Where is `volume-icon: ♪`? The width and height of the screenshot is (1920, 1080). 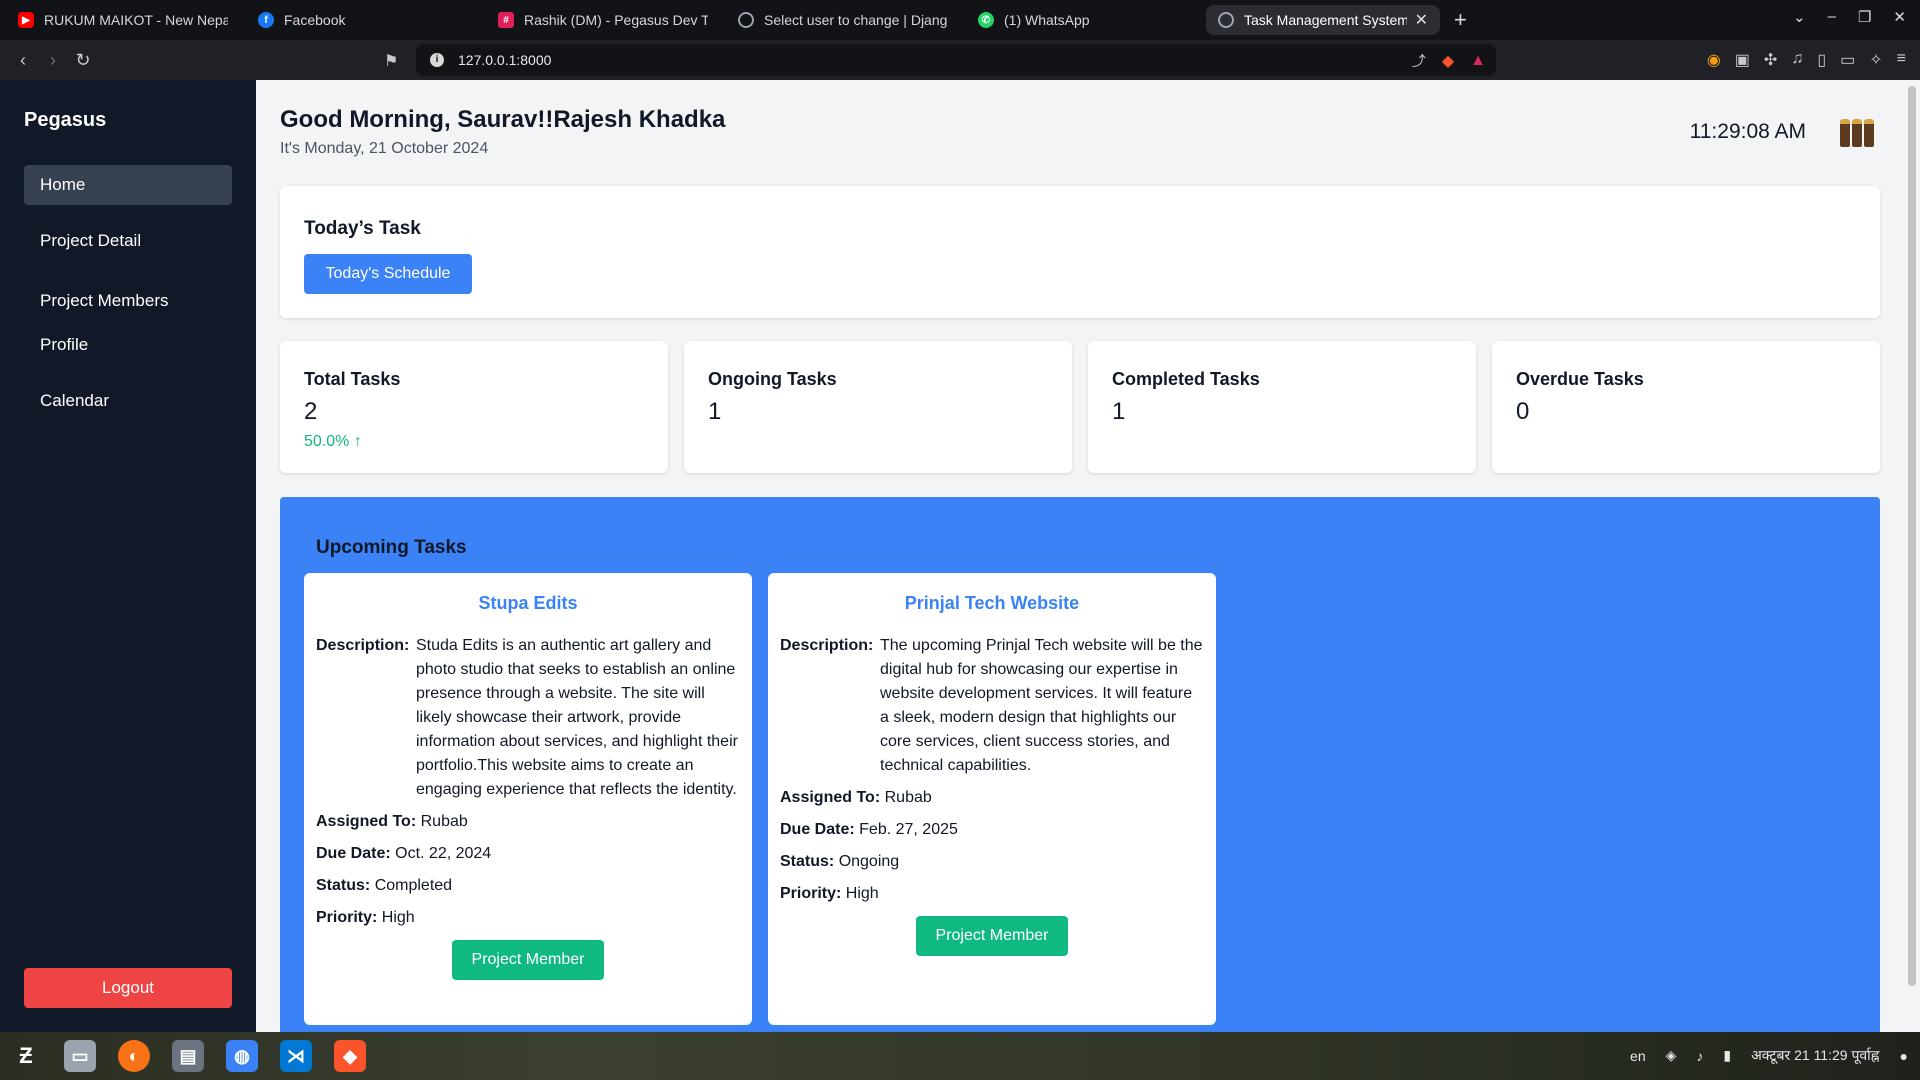 volume-icon: ♪ is located at coordinates (1699, 1056).